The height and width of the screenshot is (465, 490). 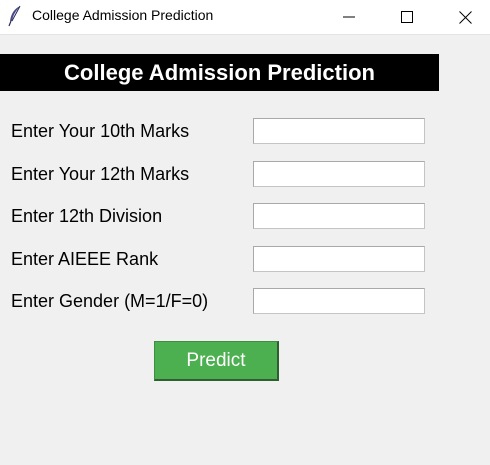 What do you see at coordinates (110, 301) in the screenshot?
I see `label-gender: Enter Gender (M=1/F=0)` at bounding box center [110, 301].